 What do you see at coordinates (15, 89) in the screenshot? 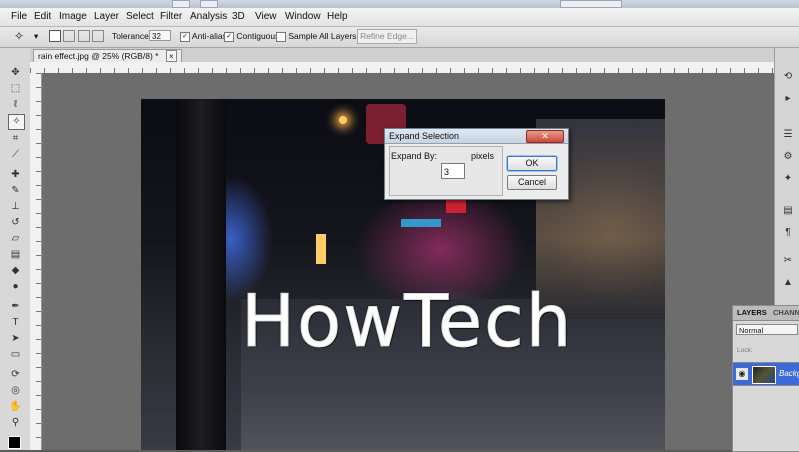
I see `marquee-tool-icon: ⬚` at bounding box center [15, 89].